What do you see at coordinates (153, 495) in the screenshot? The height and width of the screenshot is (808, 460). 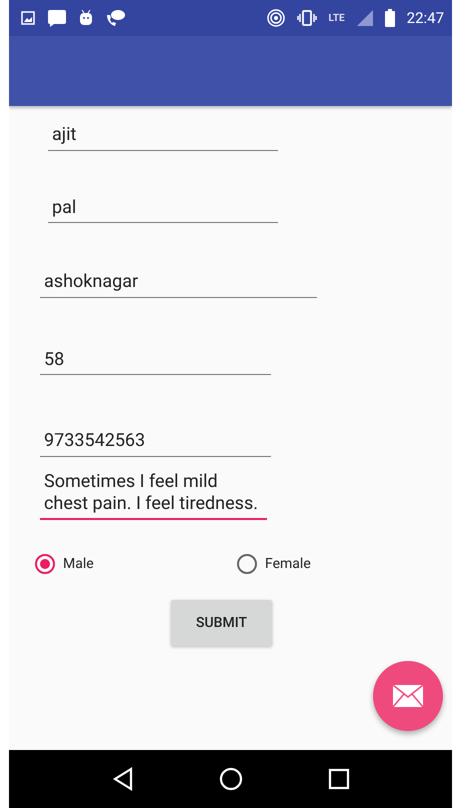 I see `text-field: Sometimes I feel mild chest pain. I feel tiredness.` at bounding box center [153, 495].